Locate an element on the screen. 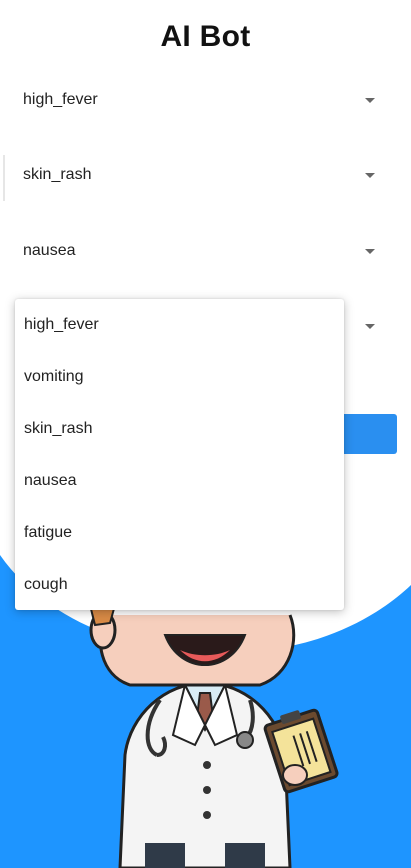  dropdown-option-skin-rash: skin_rash is located at coordinates (179, 429).